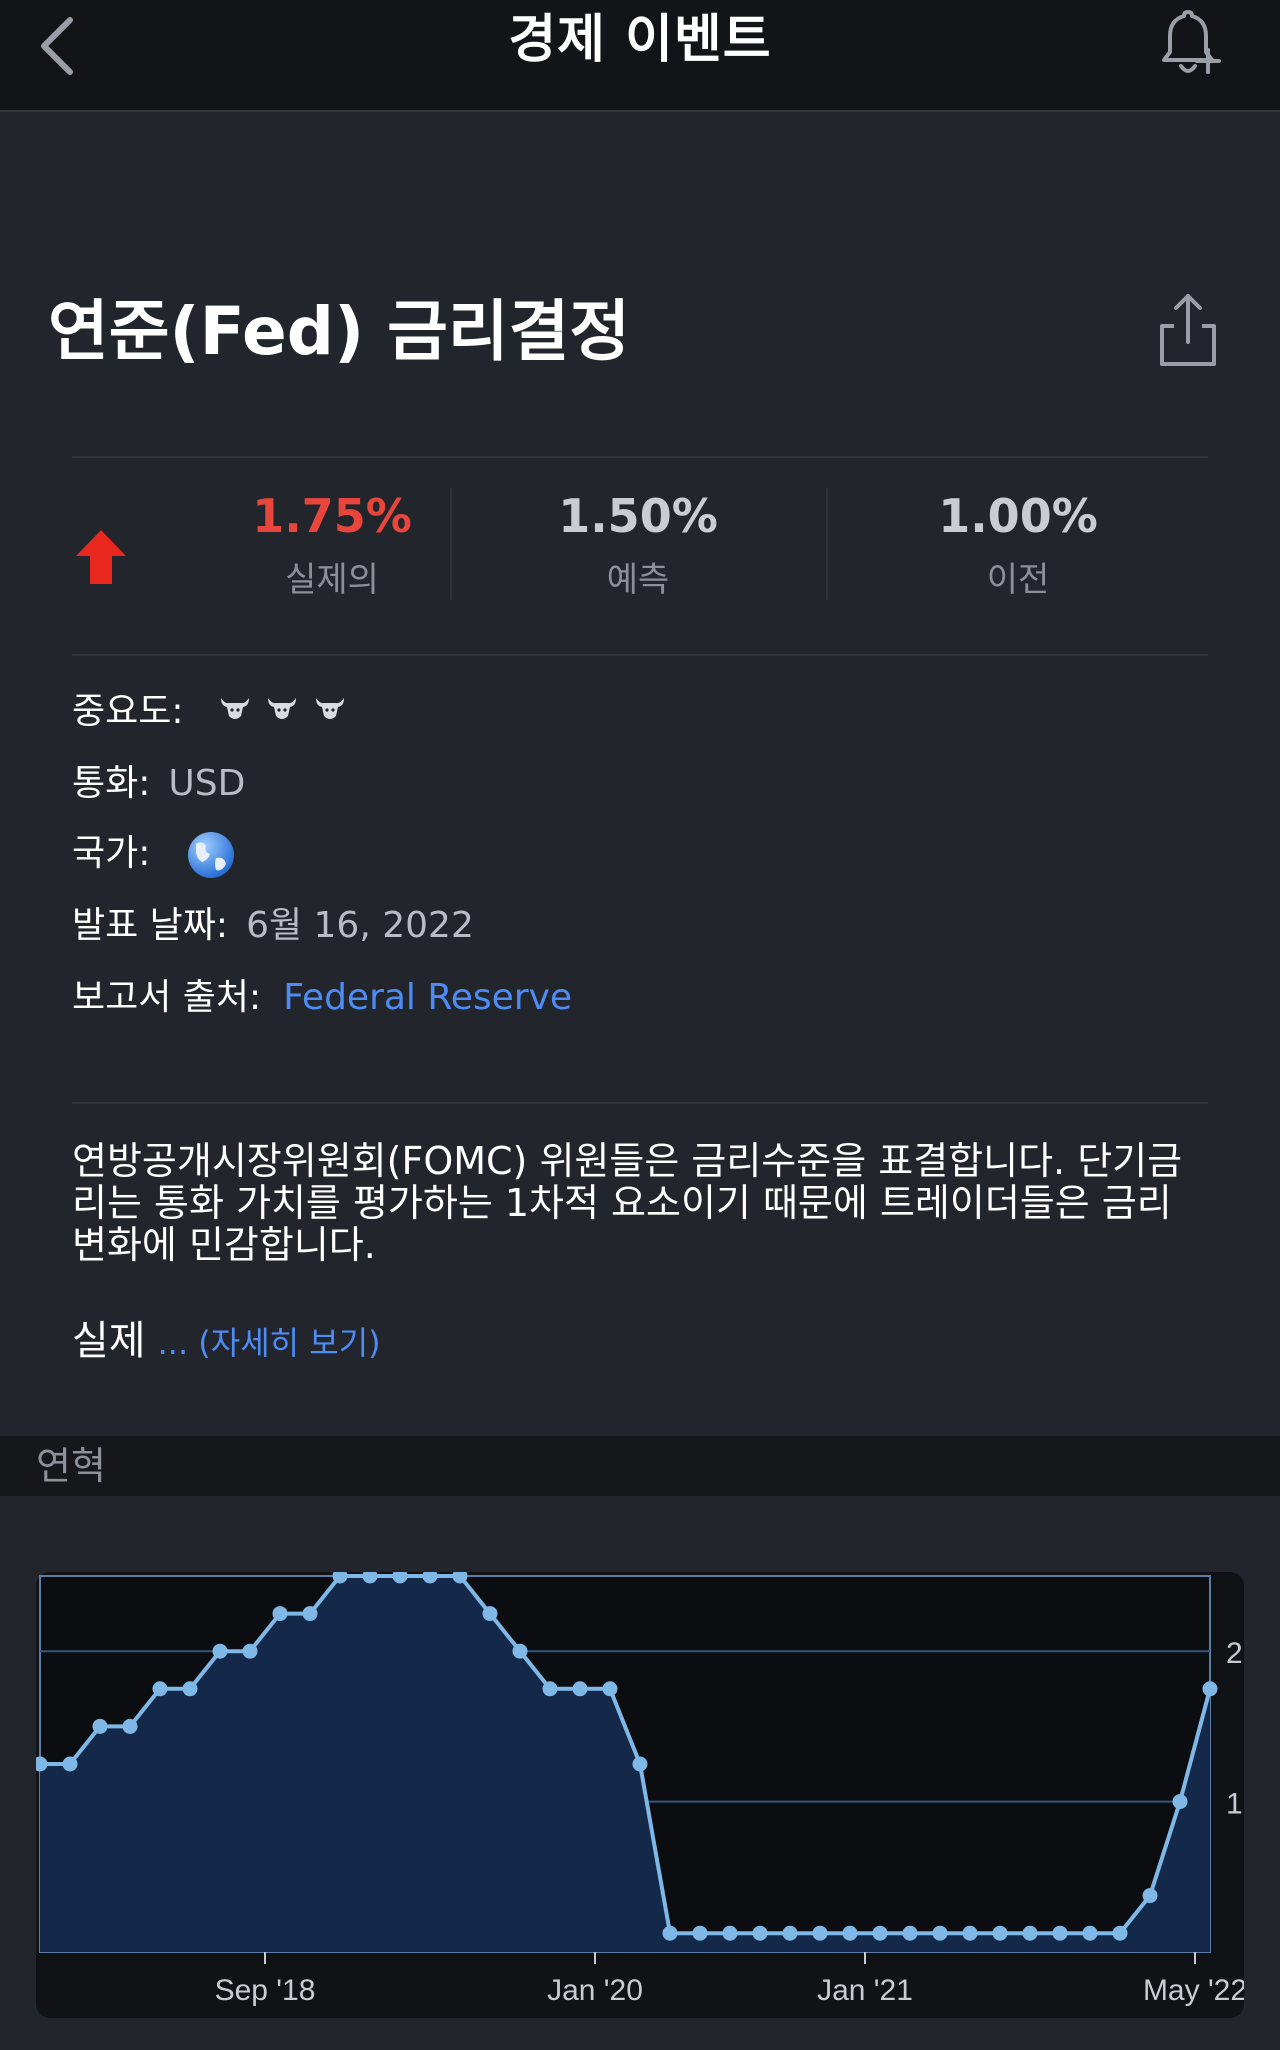 The image size is (1280, 2050). Describe the element at coordinates (640, 40) in the screenshot. I see `page-title: 경제 이벤트` at that location.